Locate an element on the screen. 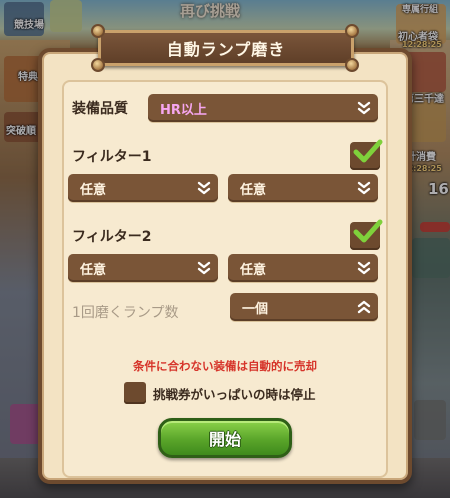 This screenshot has width=450, height=498. equipment-quality-select: HR以上 is located at coordinates (263, 108).